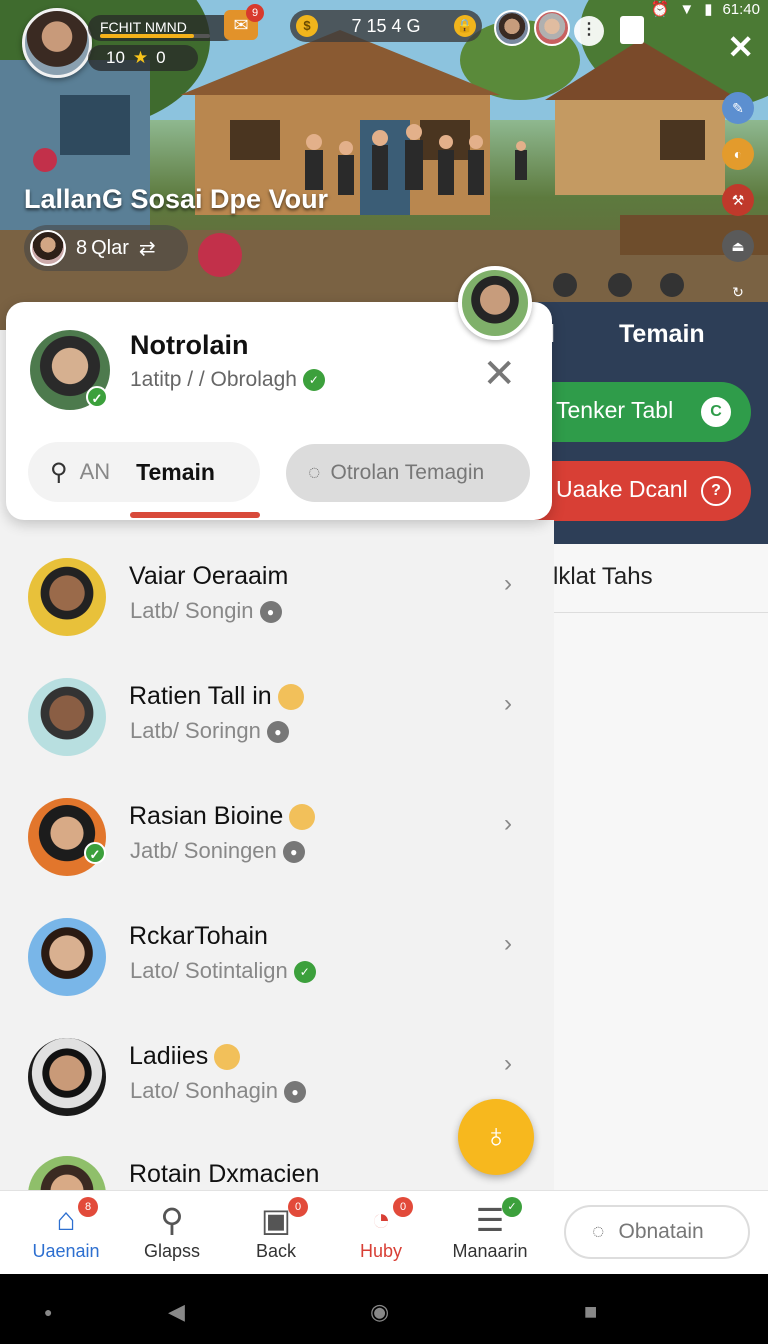 The width and height of the screenshot is (768, 1344). I want to click on lock-icon: ⏏, so click(738, 246).